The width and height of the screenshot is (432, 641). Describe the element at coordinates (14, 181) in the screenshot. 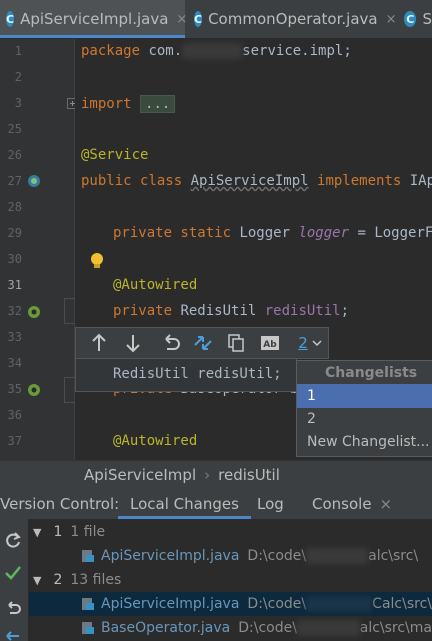

I see `line-number: 27` at that location.